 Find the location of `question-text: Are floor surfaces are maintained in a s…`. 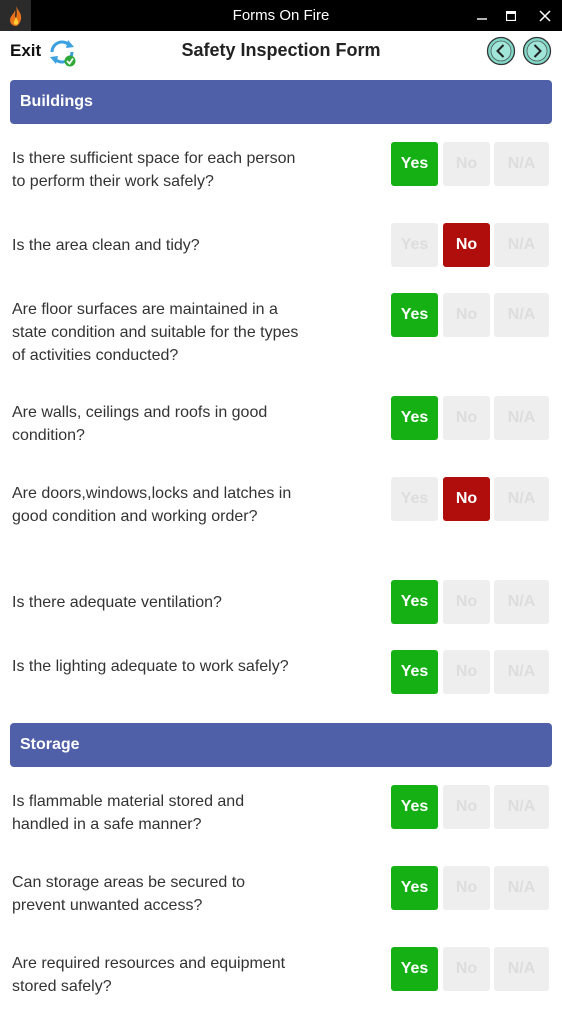

question-text: Are floor surfaces are maintained in a s… is located at coordinates (155, 332).